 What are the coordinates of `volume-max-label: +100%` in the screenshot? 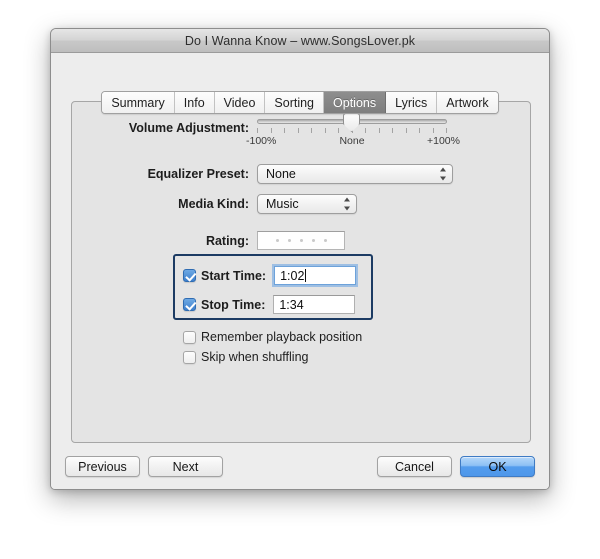 It's located at (443, 141).